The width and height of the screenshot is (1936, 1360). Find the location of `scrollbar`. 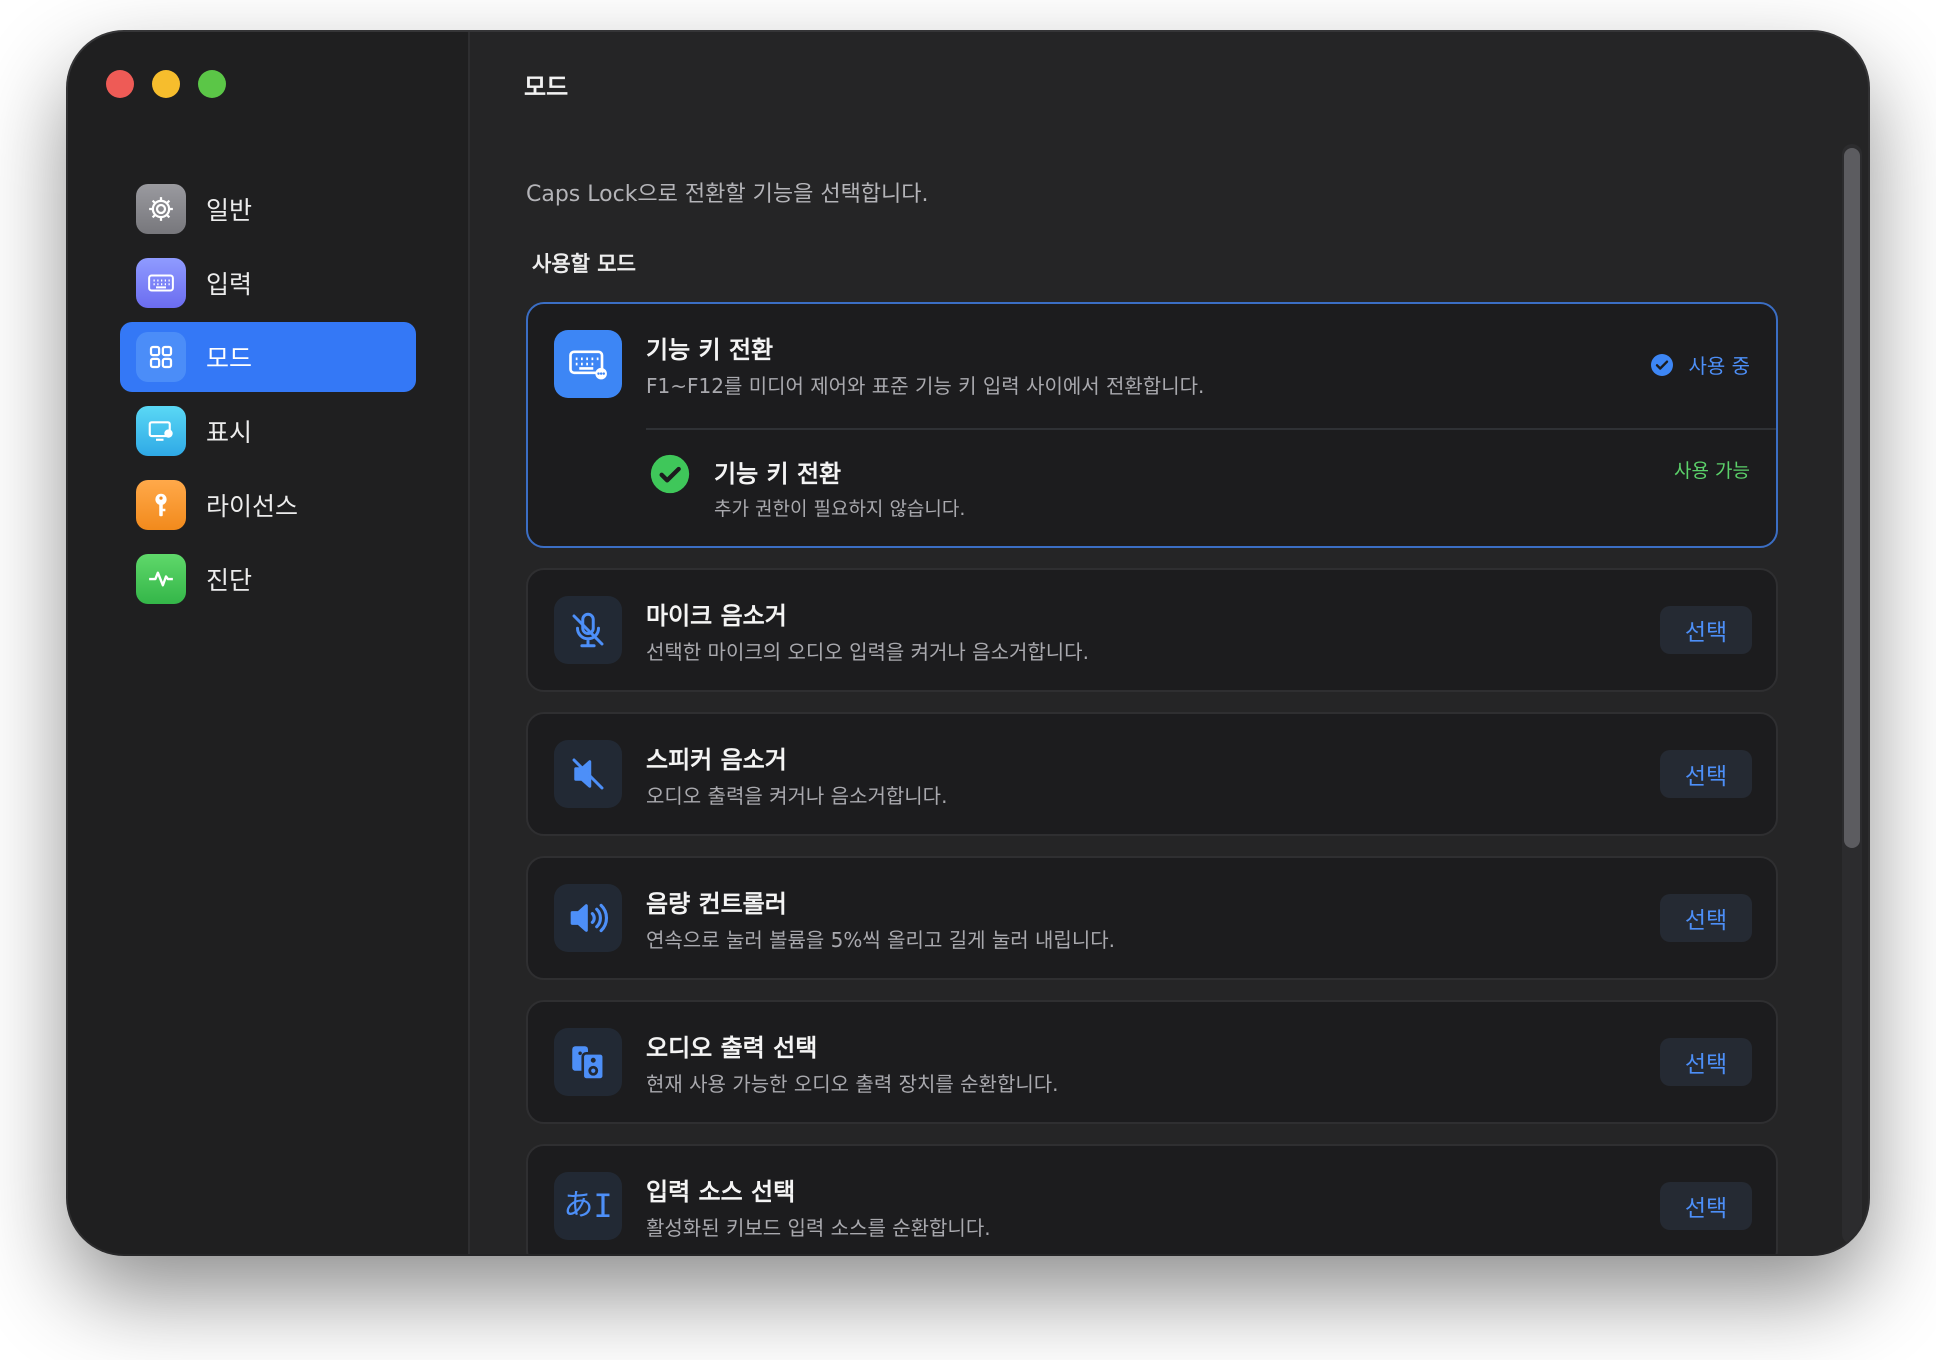

scrollbar is located at coordinates (1852, 694).